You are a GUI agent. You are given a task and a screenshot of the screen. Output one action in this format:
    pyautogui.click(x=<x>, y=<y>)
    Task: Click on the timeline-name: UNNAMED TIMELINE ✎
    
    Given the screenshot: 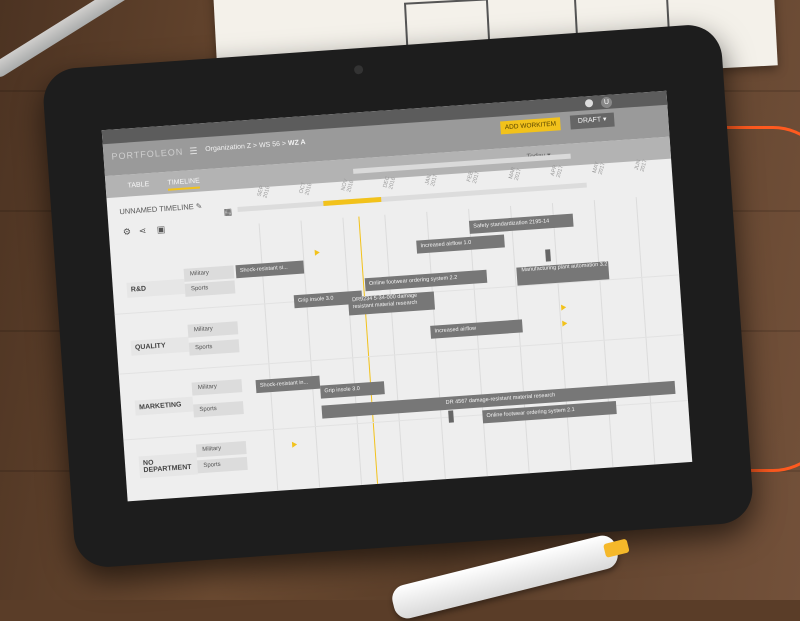 What is the action you would take?
    pyautogui.click(x=160, y=208)
    